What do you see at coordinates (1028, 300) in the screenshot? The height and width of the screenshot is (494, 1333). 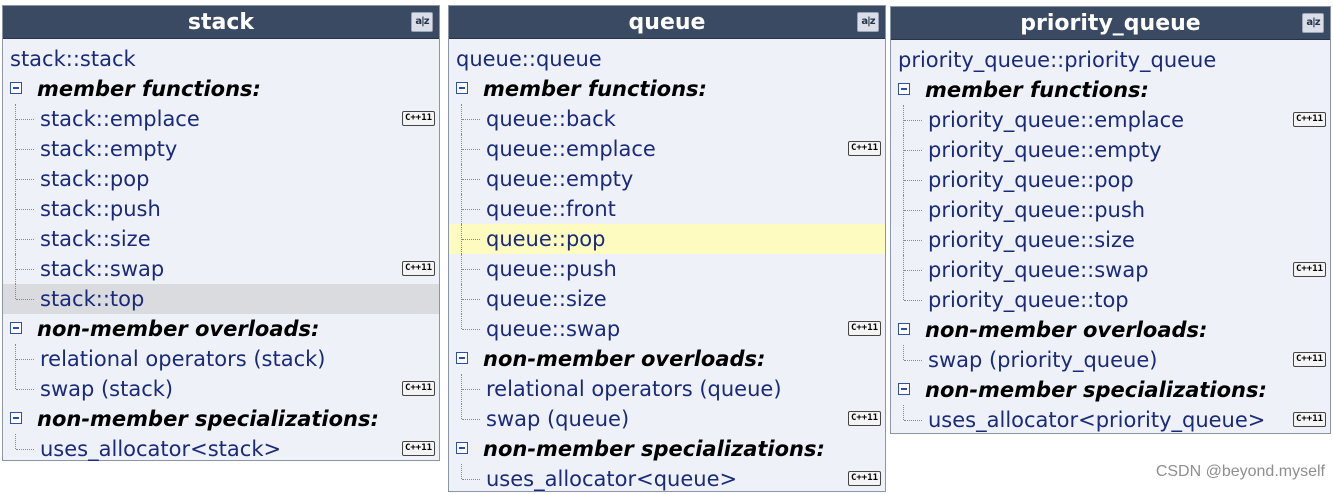 I see `item-label: priority_queue::top` at bounding box center [1028, 300].